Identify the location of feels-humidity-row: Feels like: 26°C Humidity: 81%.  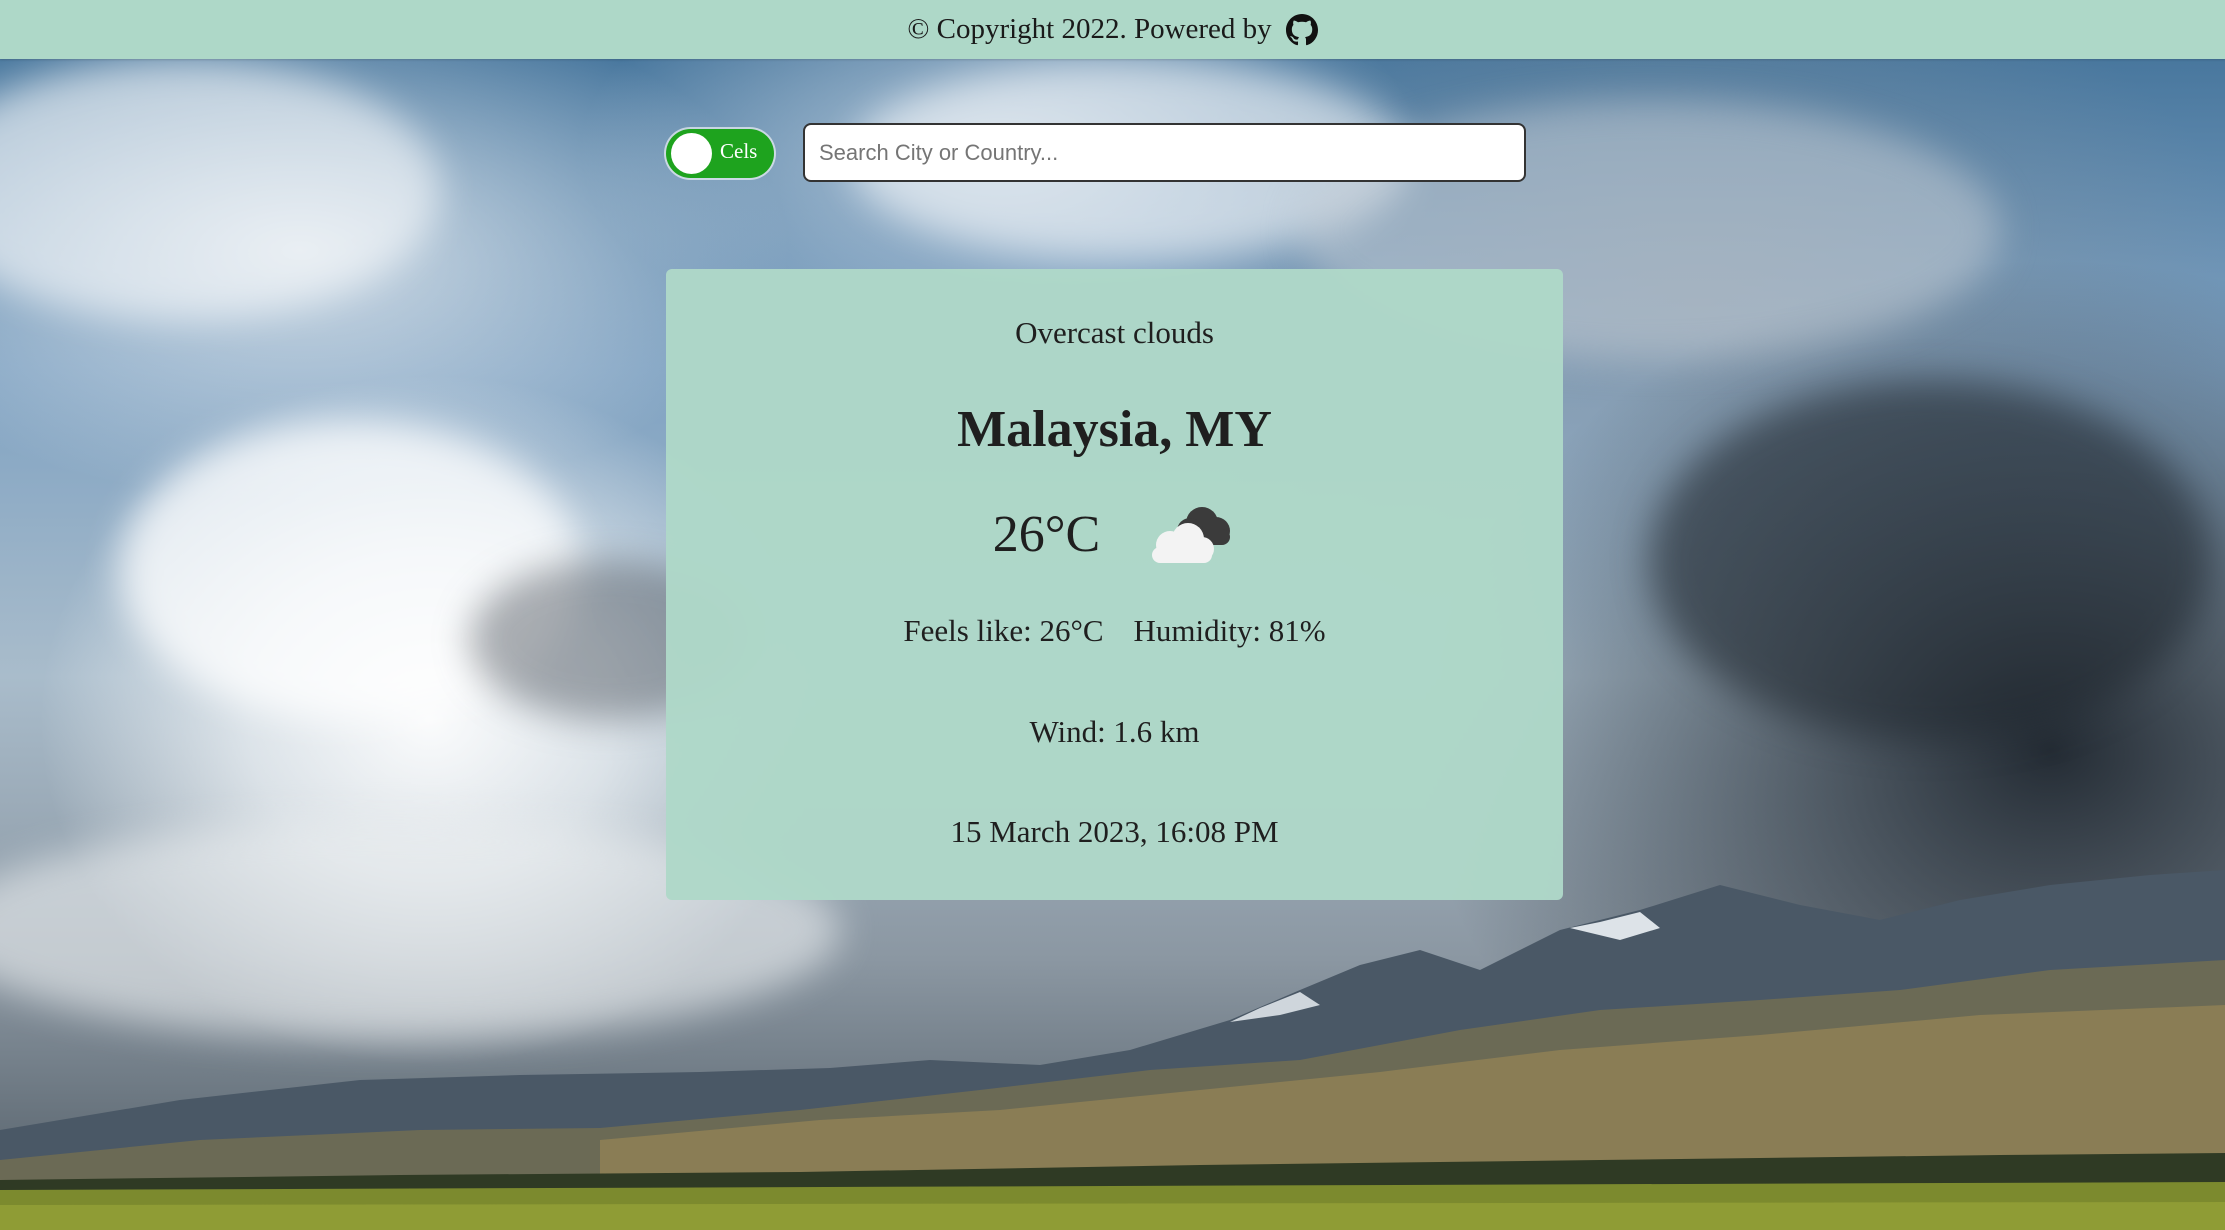
(1114, 631).